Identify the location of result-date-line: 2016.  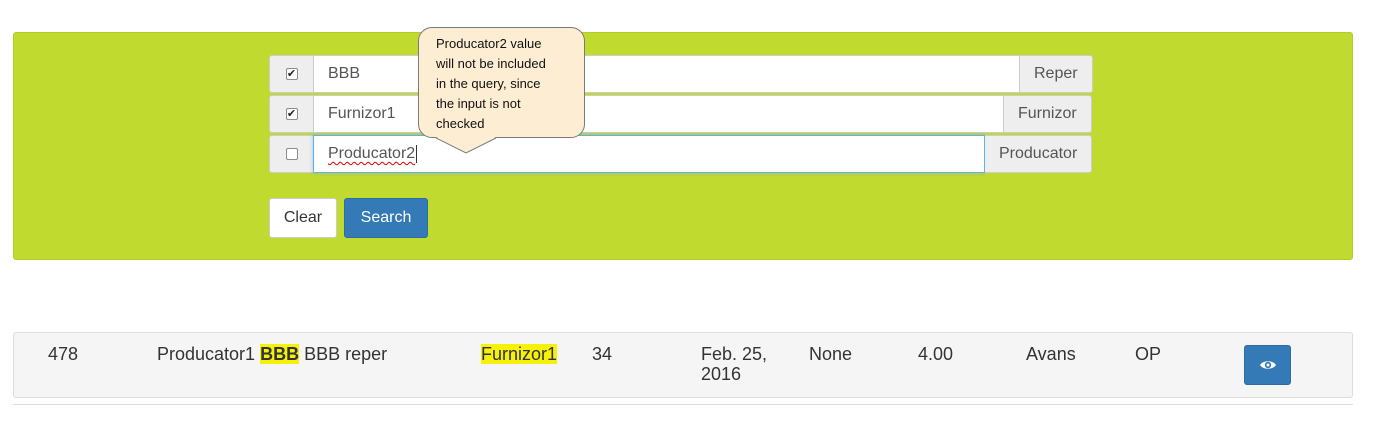
(721, 374).